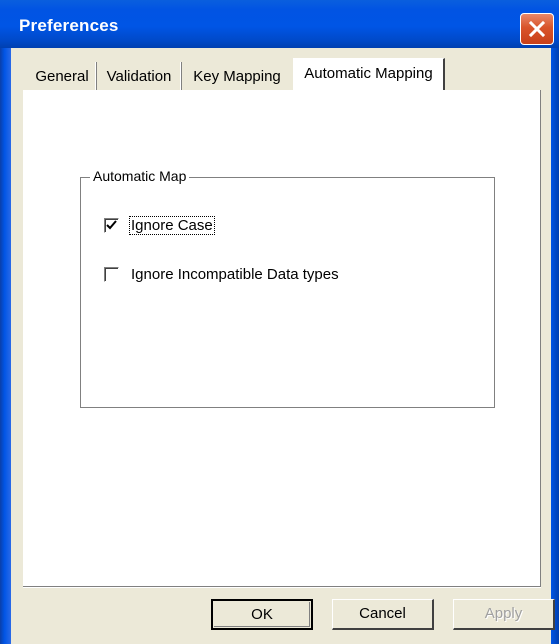 This screenshot has width=559, height=644. Describe the element at coordinates (172, 225) in the screenshot. I see `ignore-case-label: Ignore Case` at that location.